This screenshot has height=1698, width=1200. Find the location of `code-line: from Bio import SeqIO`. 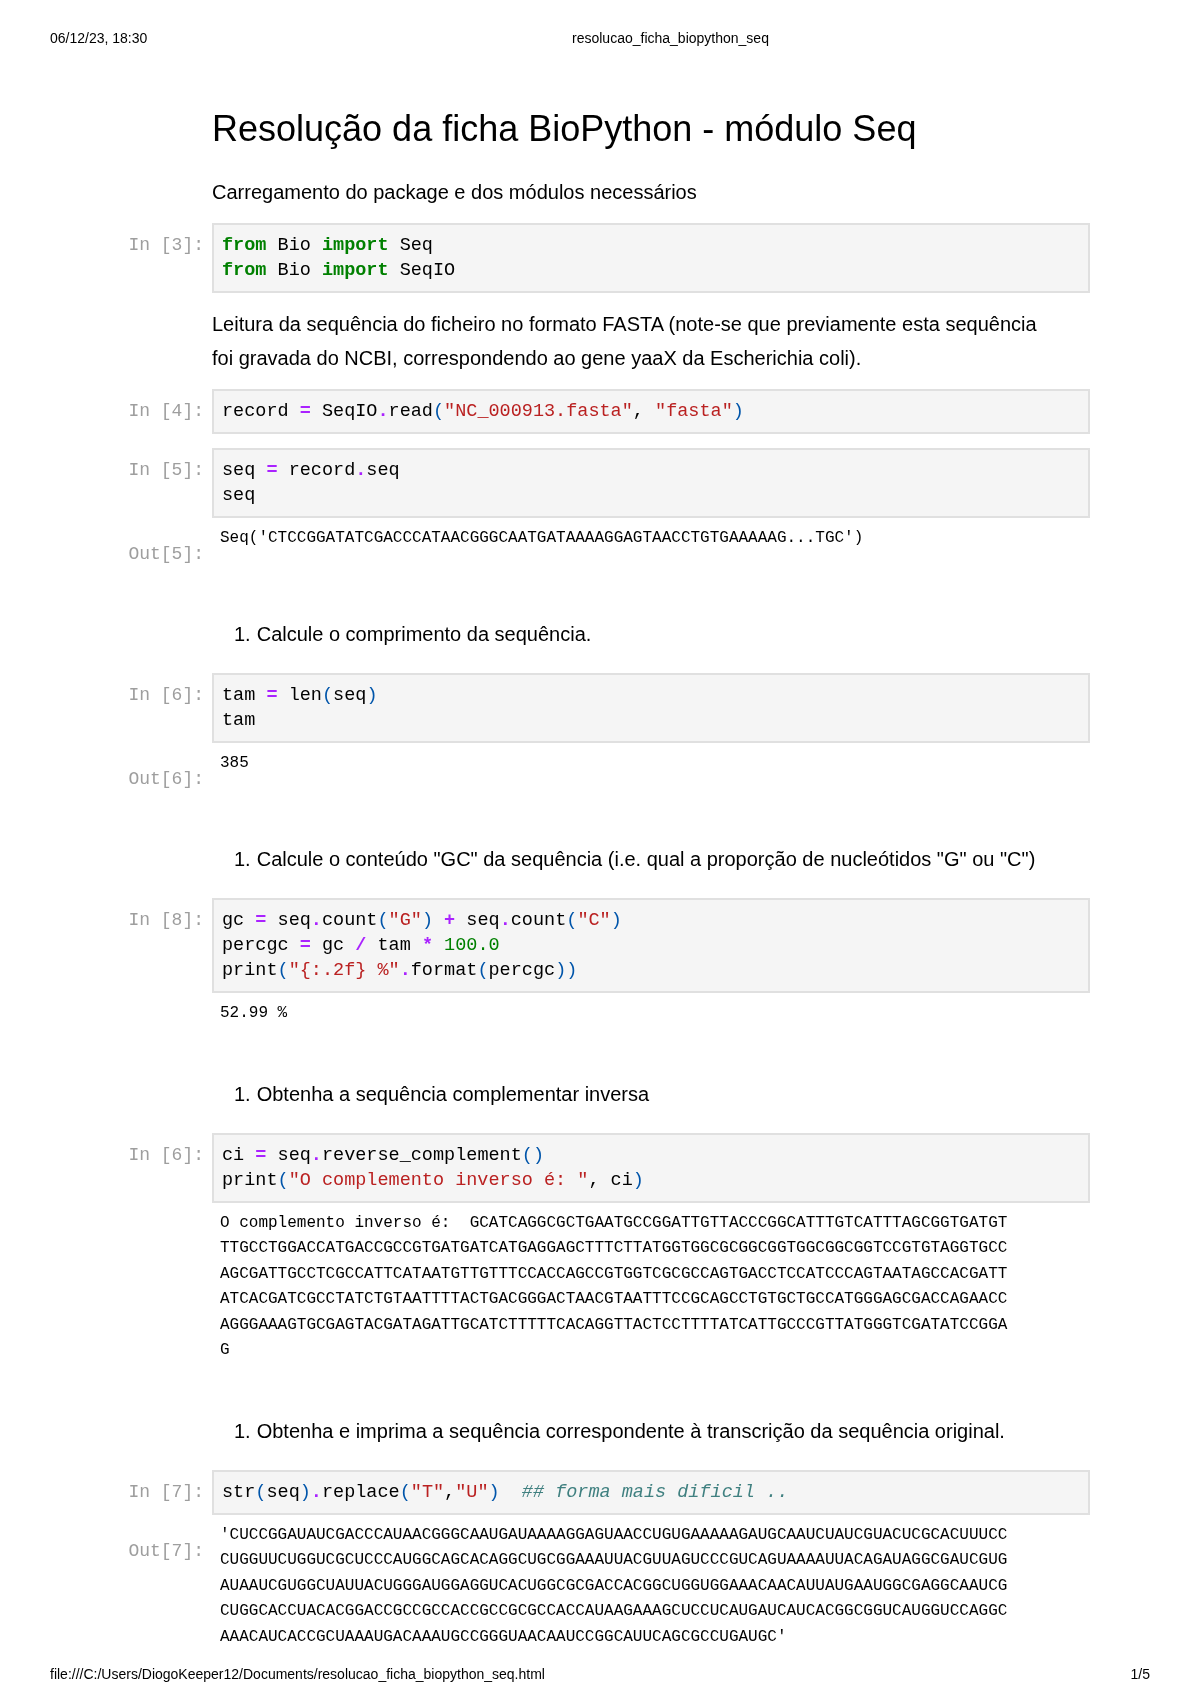

code-line: from Bio import SeqIO is located at coordinates (339, 271).